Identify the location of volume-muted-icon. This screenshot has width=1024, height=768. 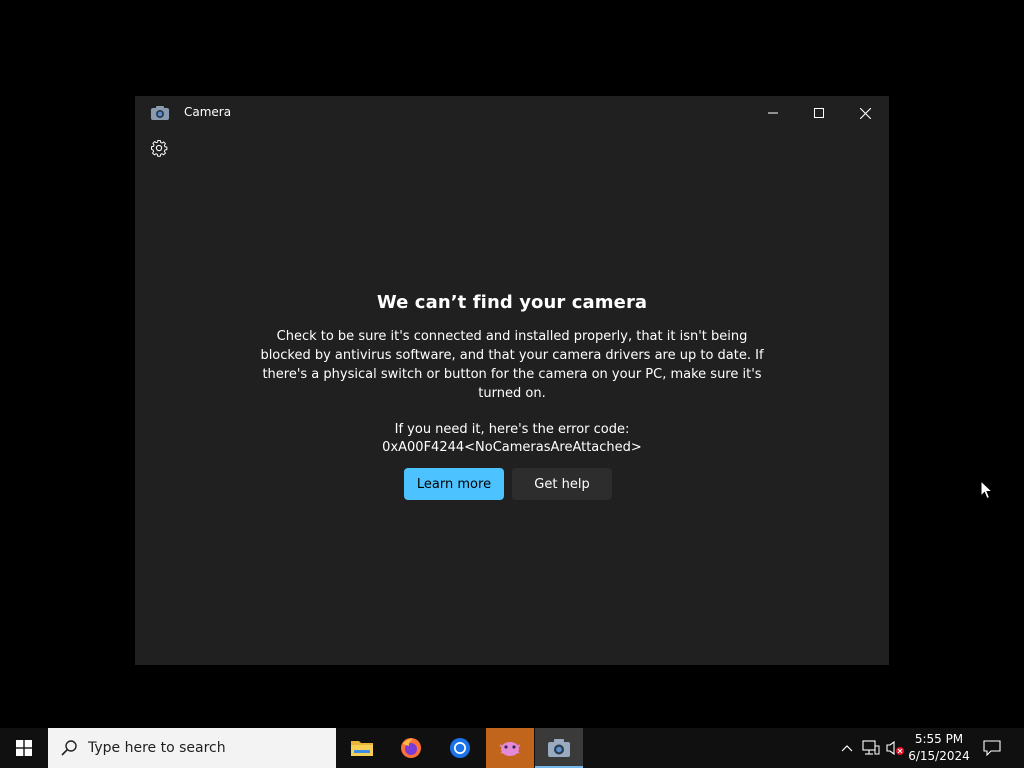
(895, 748).